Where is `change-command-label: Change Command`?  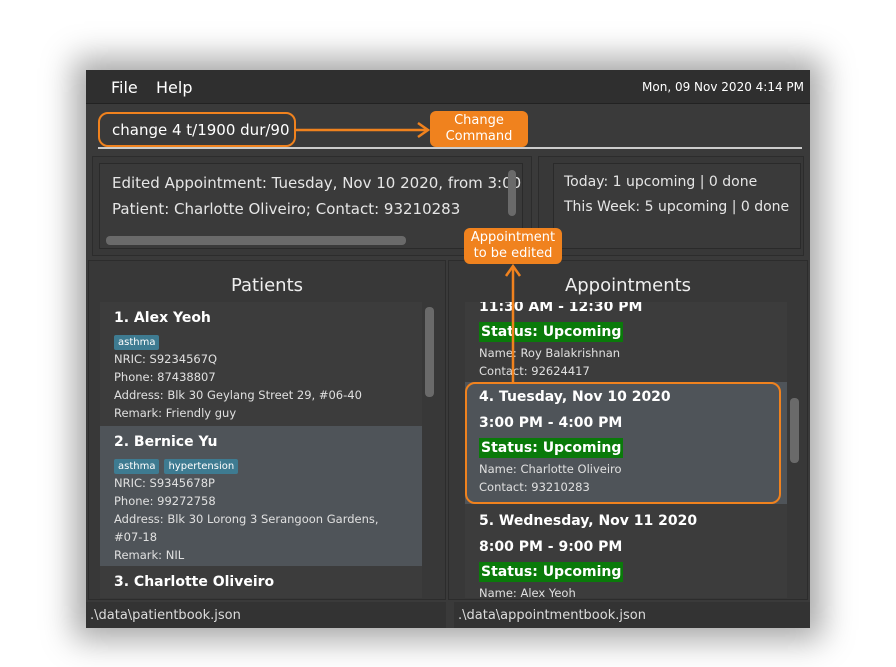
change-command-label: Change Command is located at coordinates (479, 129).